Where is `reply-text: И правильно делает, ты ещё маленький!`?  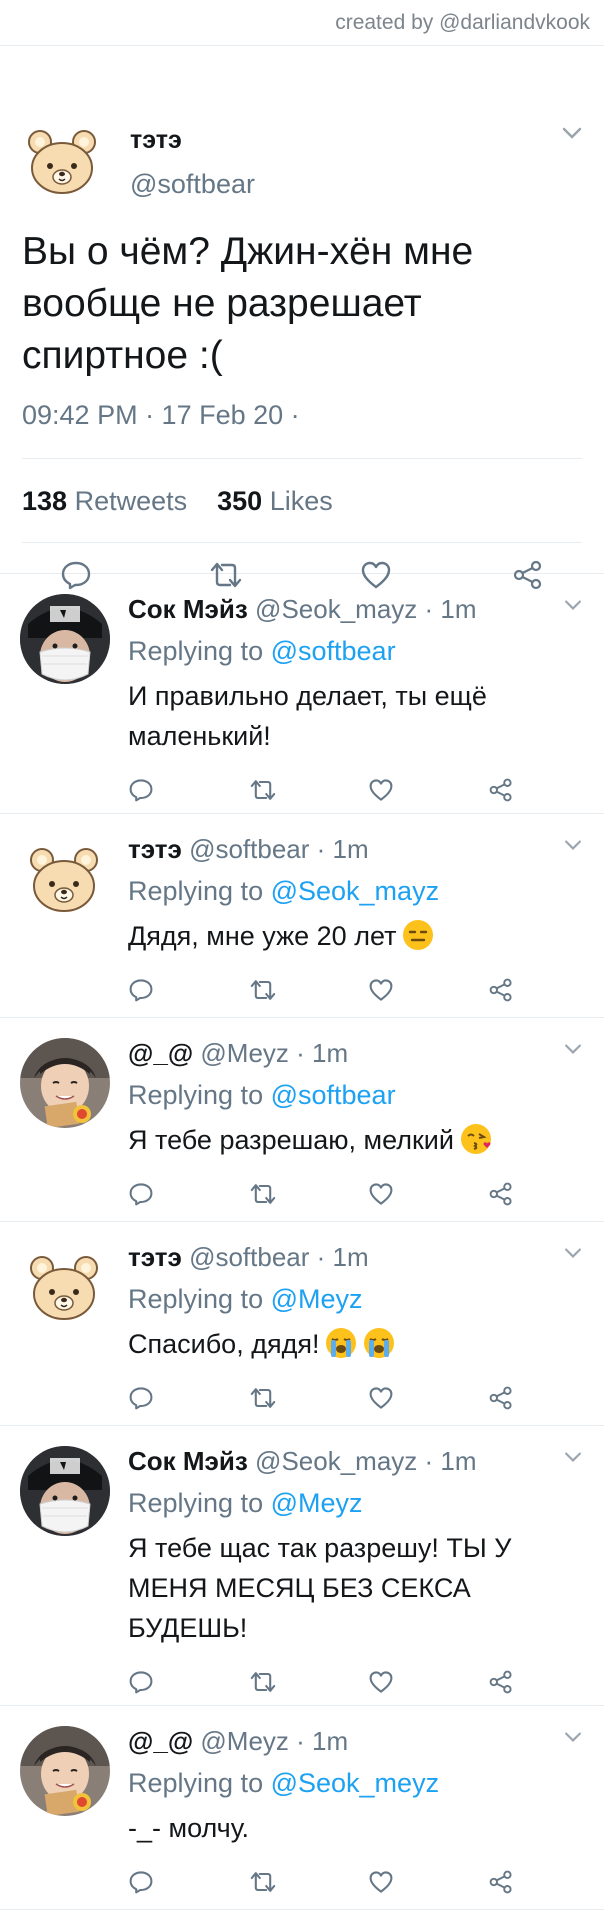
reply-text: И правильно делает, ты ещё маленький! is located at coordinates (307, 716).